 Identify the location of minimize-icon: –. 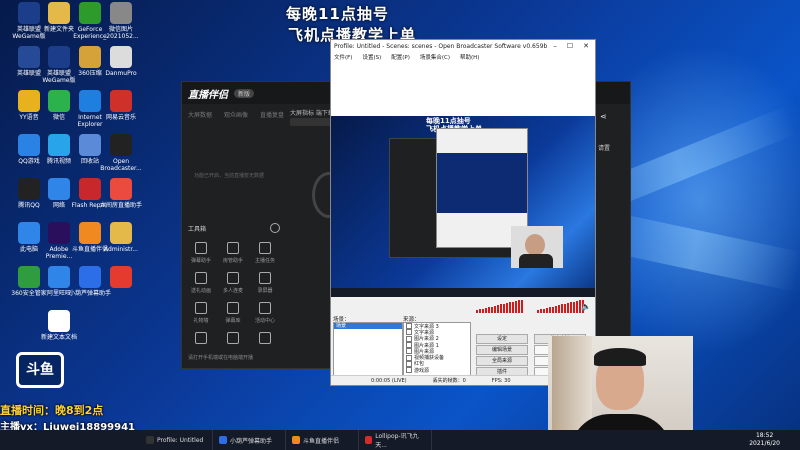
(555, 46).